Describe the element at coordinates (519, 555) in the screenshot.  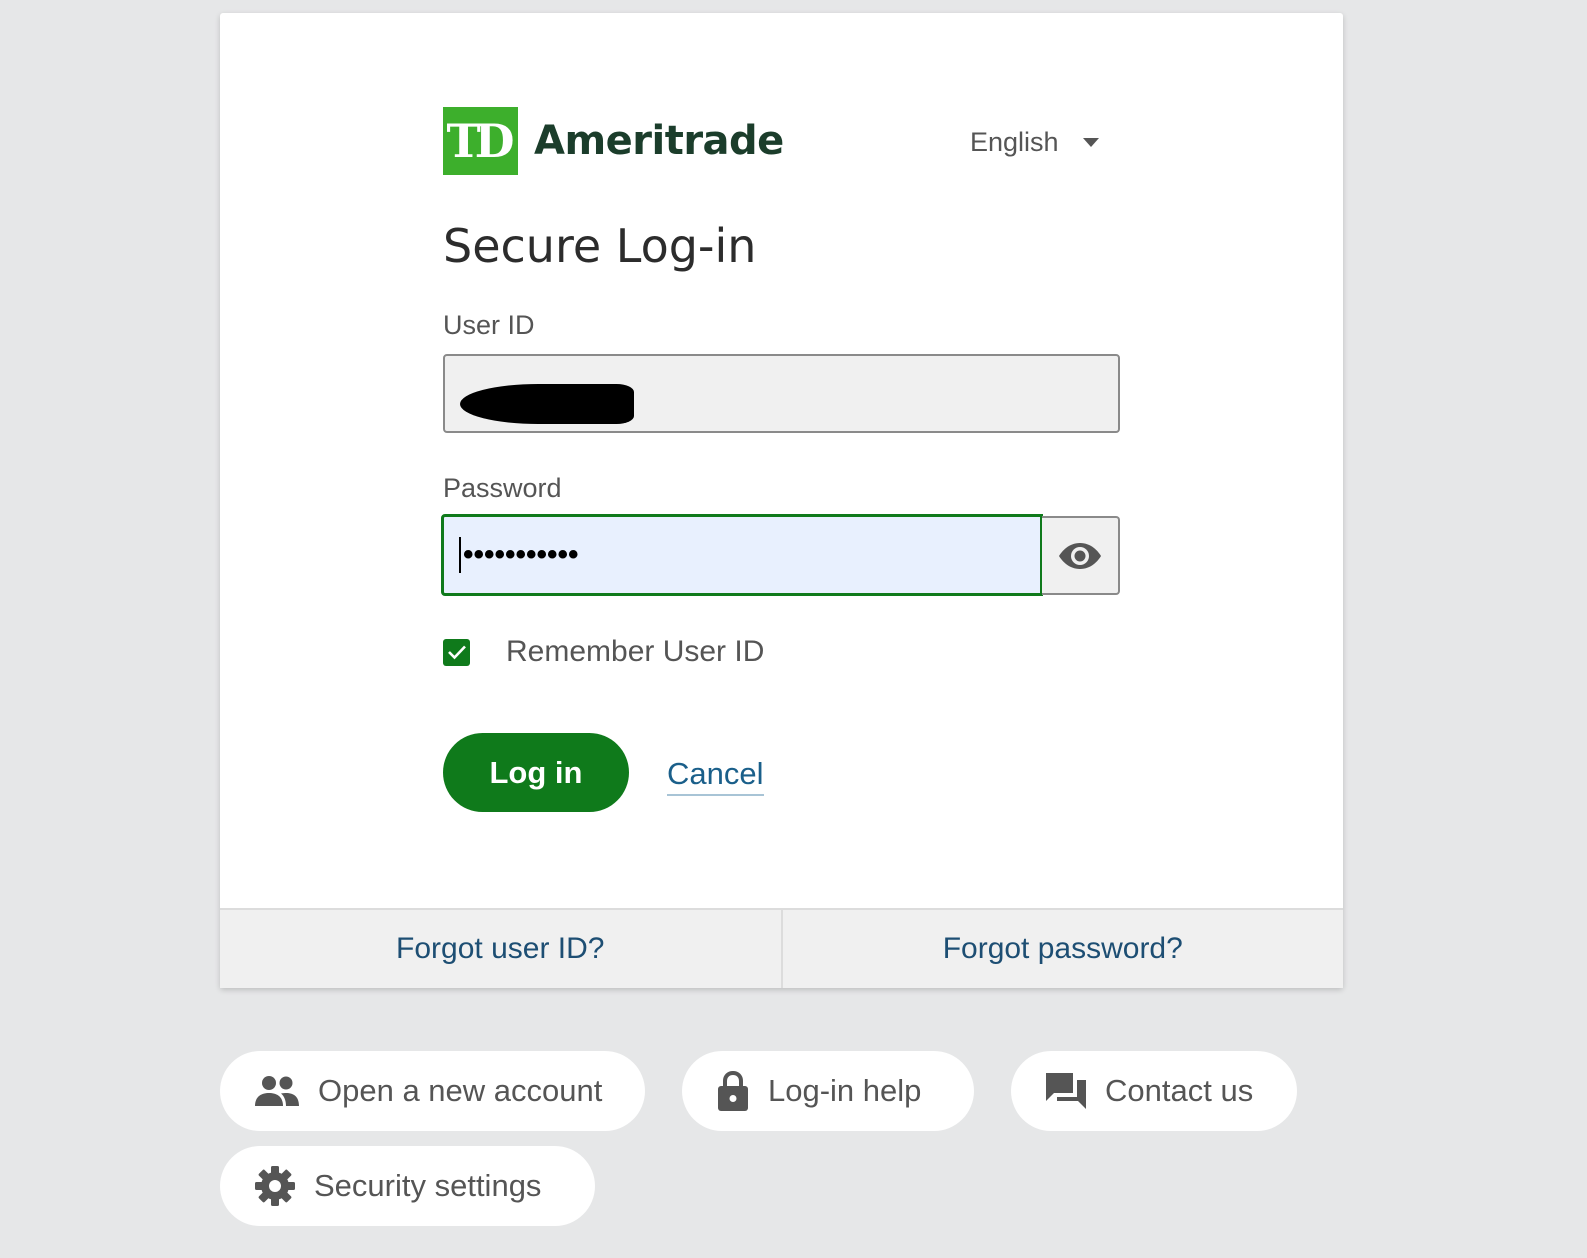
I see `password-masked-value: •••••••••••` at that location.